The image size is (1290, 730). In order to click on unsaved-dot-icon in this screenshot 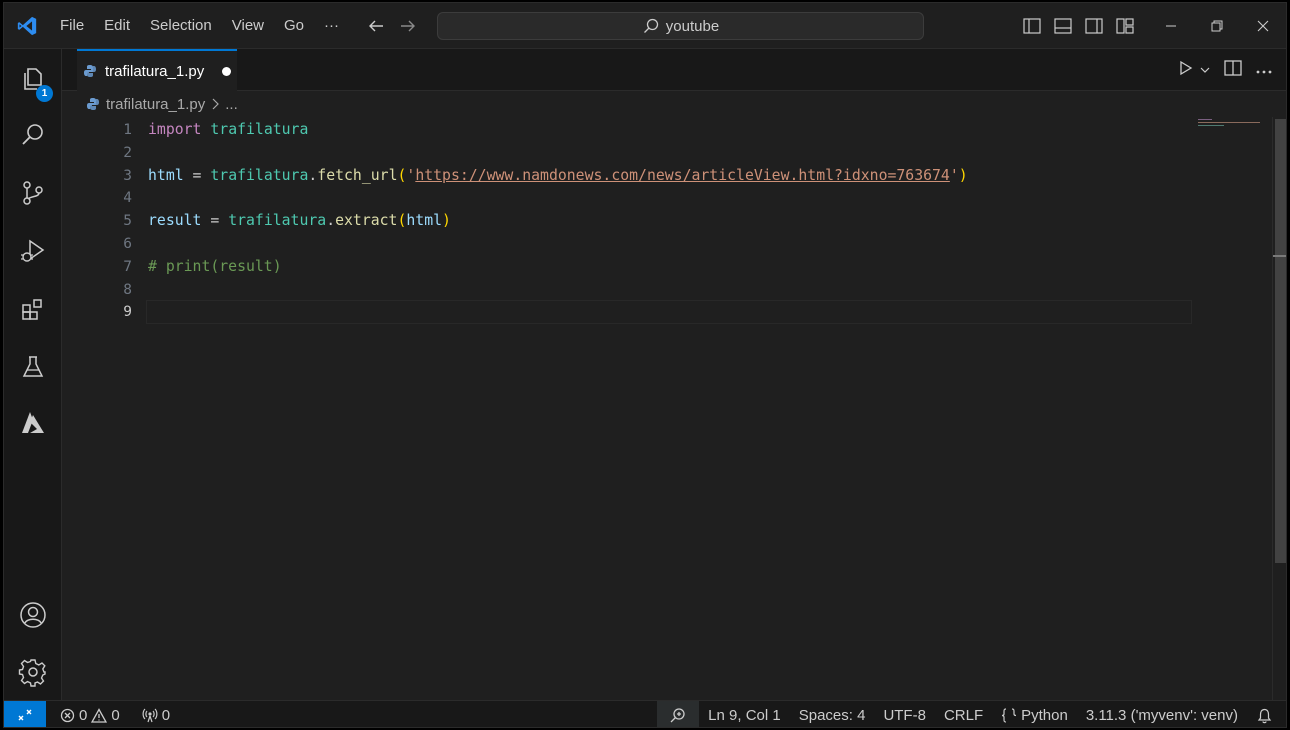, I will do `click(227, 71)`.